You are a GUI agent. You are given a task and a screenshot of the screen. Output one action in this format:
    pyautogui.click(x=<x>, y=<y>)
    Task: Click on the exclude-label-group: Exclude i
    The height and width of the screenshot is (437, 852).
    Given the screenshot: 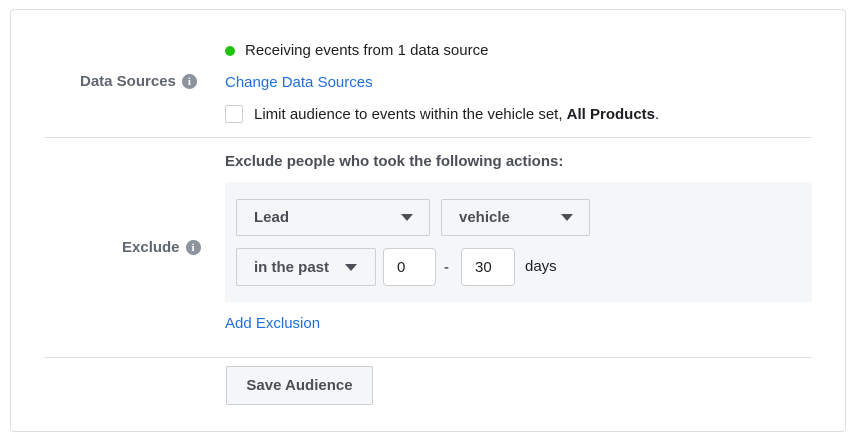 What is the action you would take?
    pyautogui.click(x=161, y=247)
    